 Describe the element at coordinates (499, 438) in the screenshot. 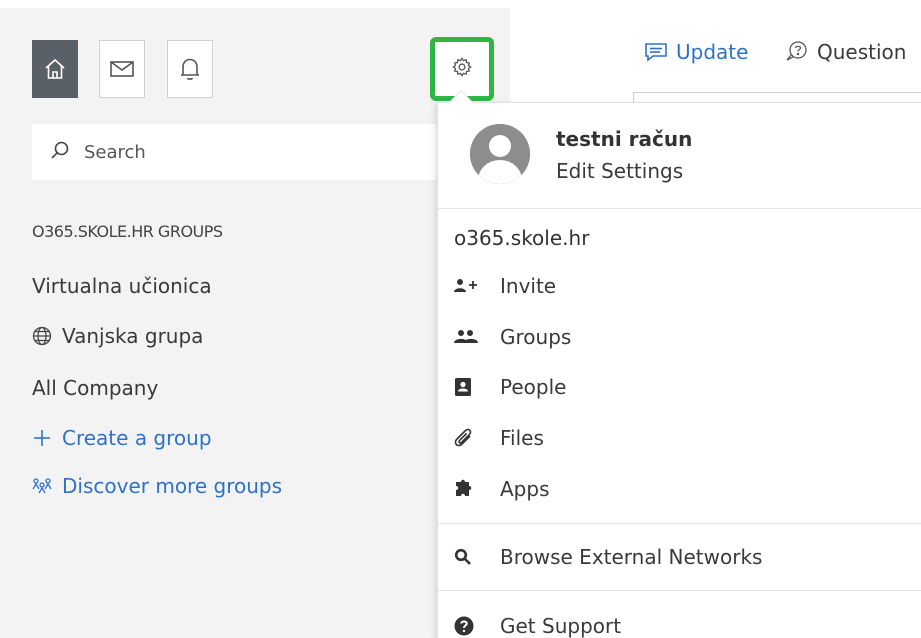

I see `menu-item-files: Files` at that location.